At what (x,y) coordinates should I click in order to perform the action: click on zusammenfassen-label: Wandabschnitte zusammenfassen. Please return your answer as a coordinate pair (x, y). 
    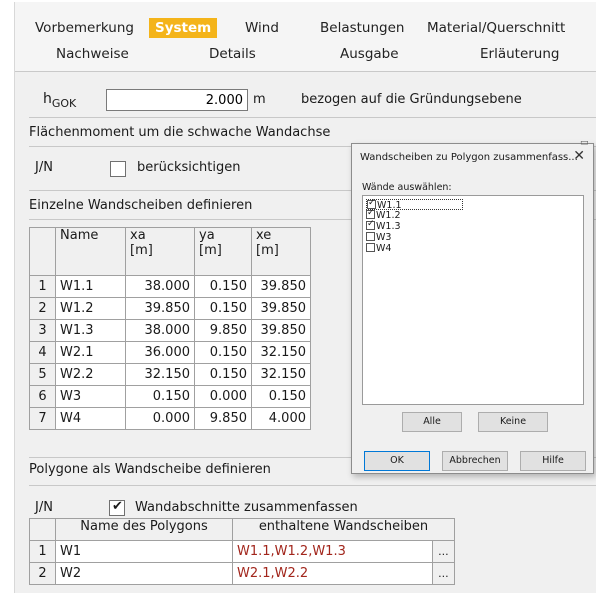
    Looking at the image, I should click on (246, 507).